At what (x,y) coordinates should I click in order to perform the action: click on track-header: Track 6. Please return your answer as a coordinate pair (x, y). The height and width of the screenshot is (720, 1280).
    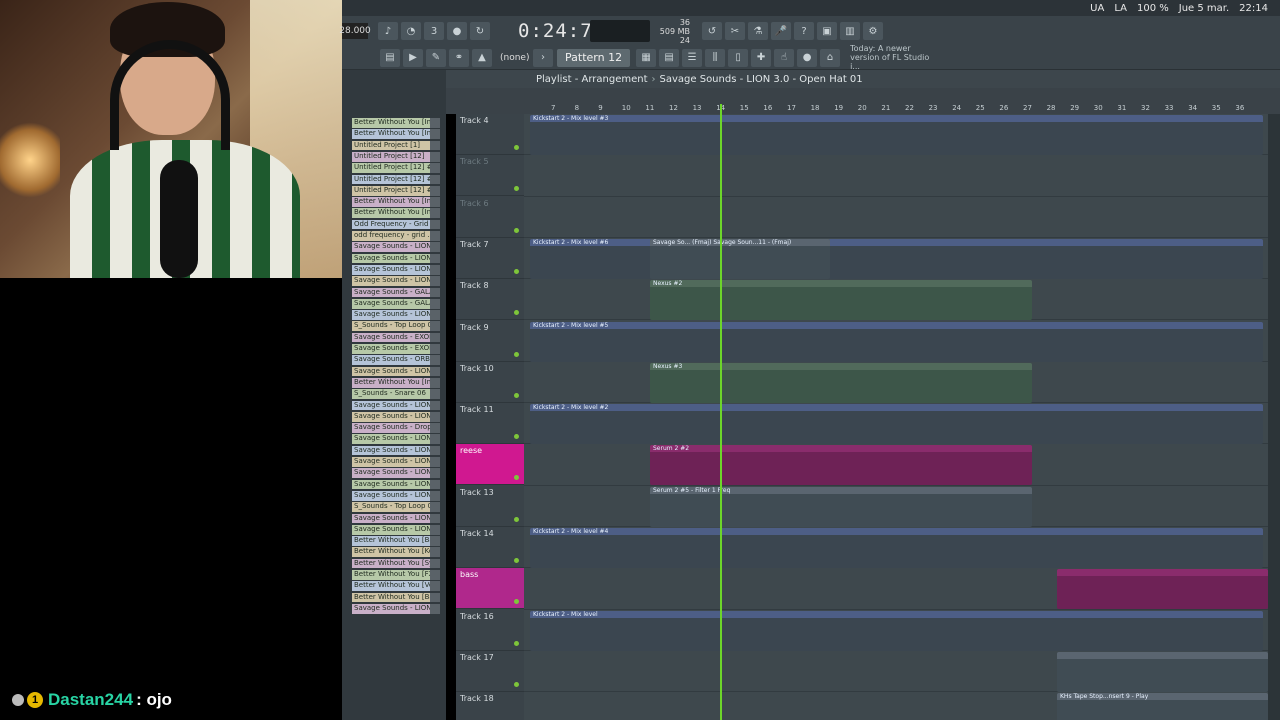
    Looking at the image, I should click on (490, 217).